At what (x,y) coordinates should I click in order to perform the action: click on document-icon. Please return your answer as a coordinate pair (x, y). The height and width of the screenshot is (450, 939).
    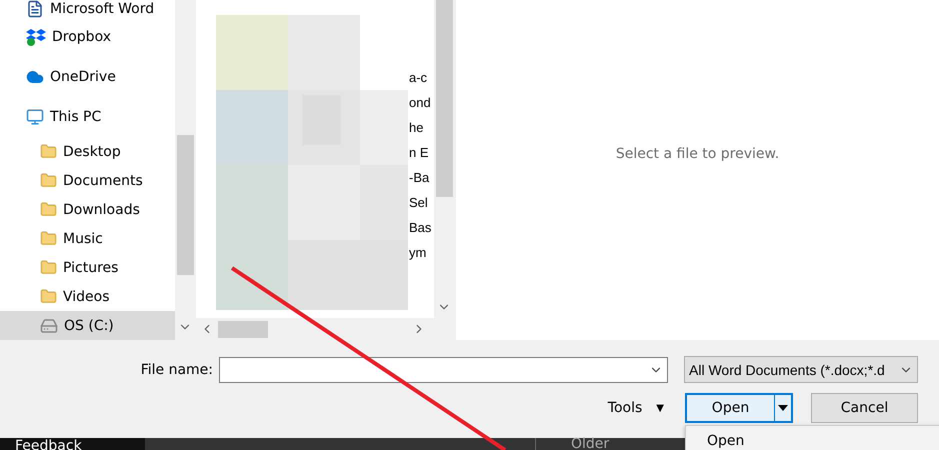
    Looking at the image, I should click on (35, 9).